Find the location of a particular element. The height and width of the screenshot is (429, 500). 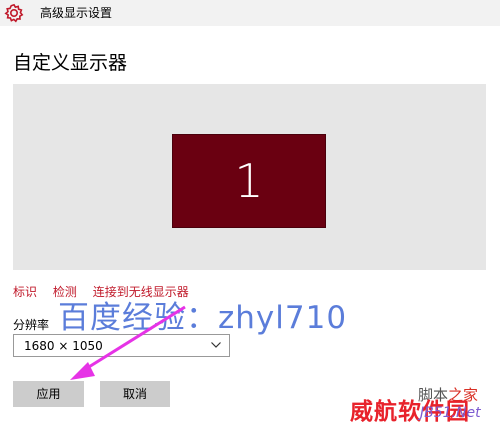

gear-icon is located at coordinates (14, 13).